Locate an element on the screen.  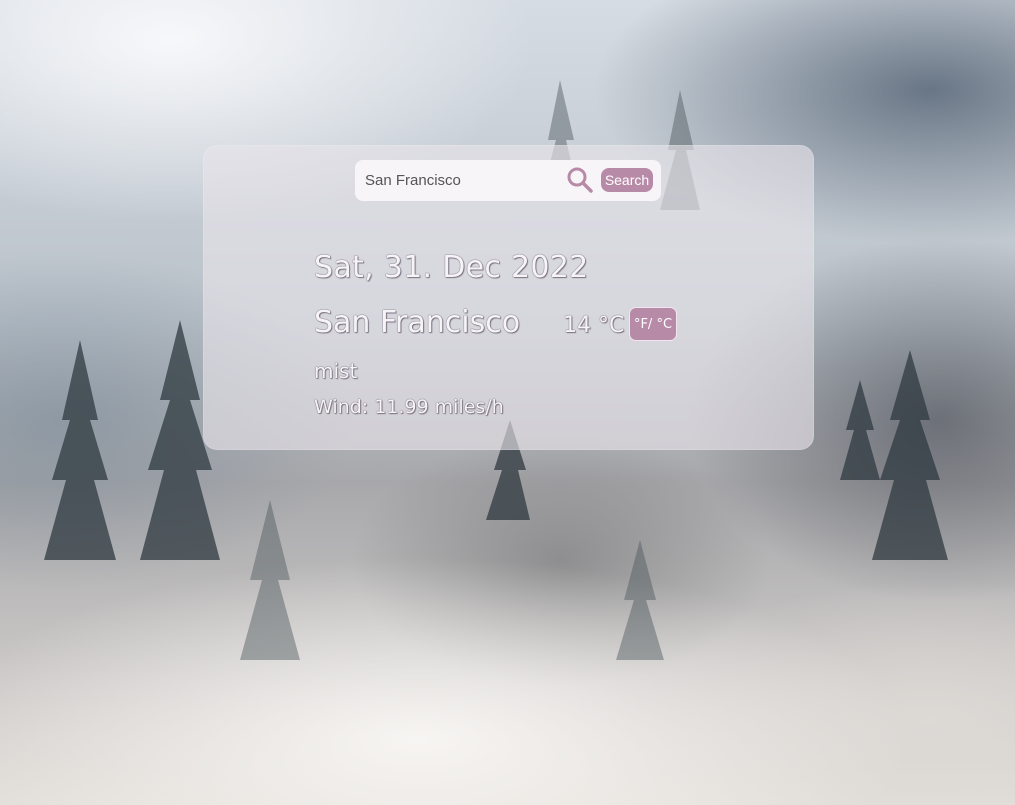
city-temperature-row: San Francisco 14 °C °F/ °C is located at coordinates (514, 323).